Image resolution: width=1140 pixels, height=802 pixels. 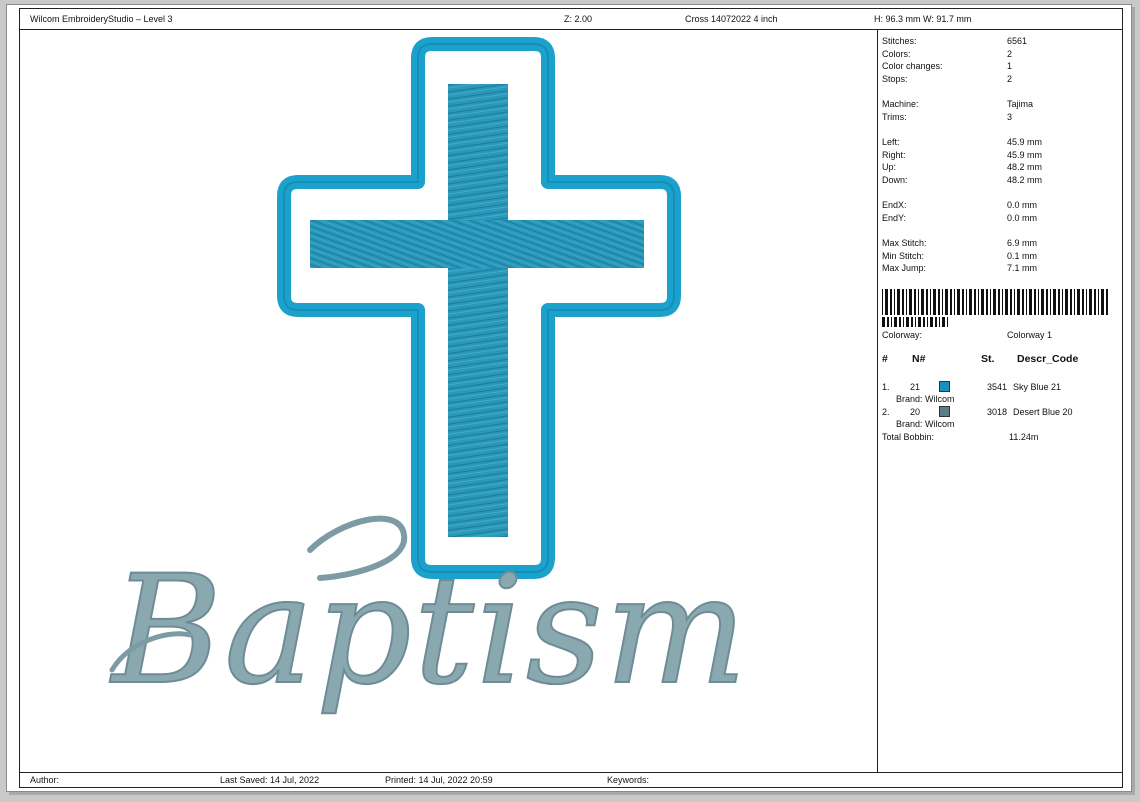 I want to click on col-description: Descr_Code, so click(x=1048, y=359).